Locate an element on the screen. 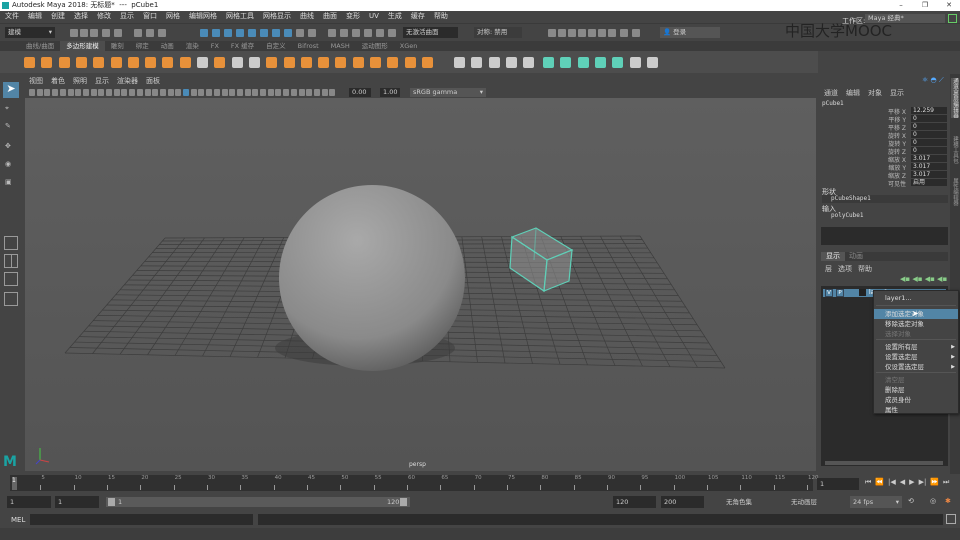 Image resolution: width=960 pixels, height=540 pixels. select-tool-icon: ➤ is located at coordinates (11, 90).